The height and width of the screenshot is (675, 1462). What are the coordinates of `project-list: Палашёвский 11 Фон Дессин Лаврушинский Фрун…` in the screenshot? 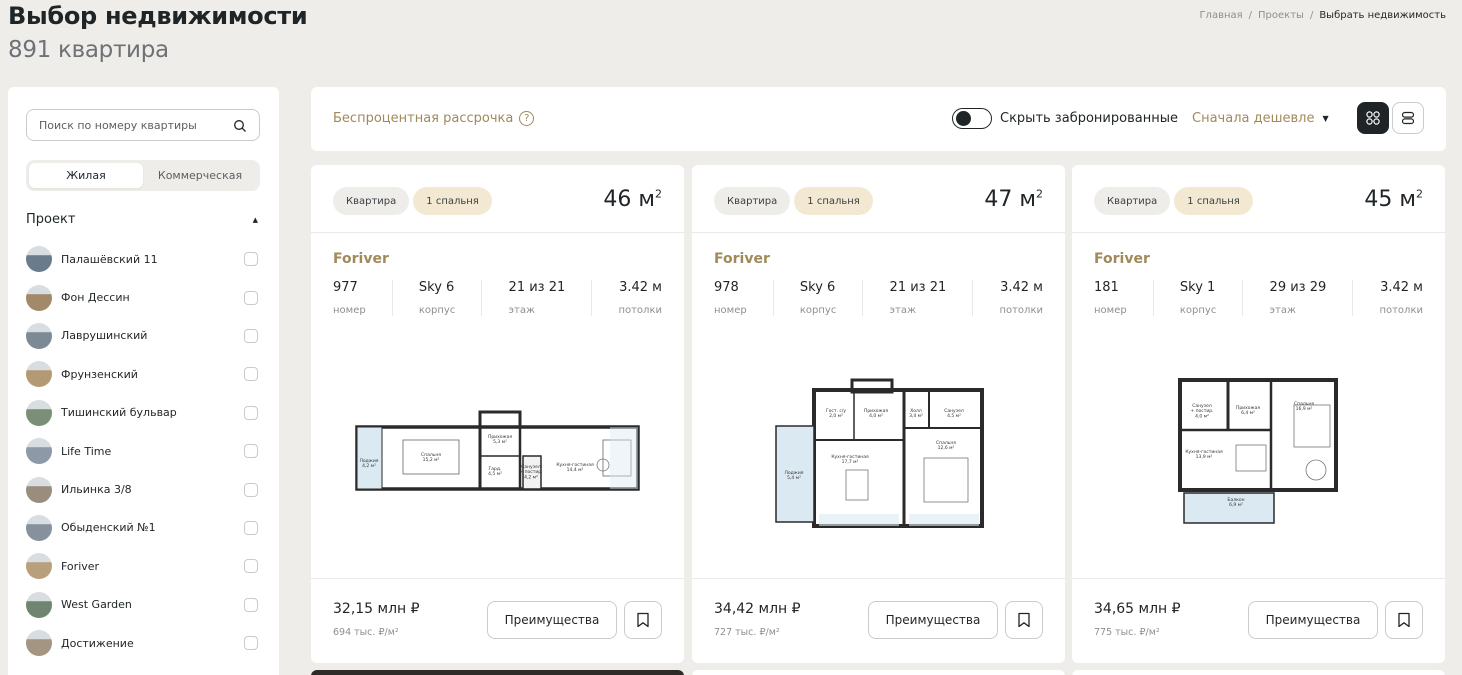 It's located at (142, 451).